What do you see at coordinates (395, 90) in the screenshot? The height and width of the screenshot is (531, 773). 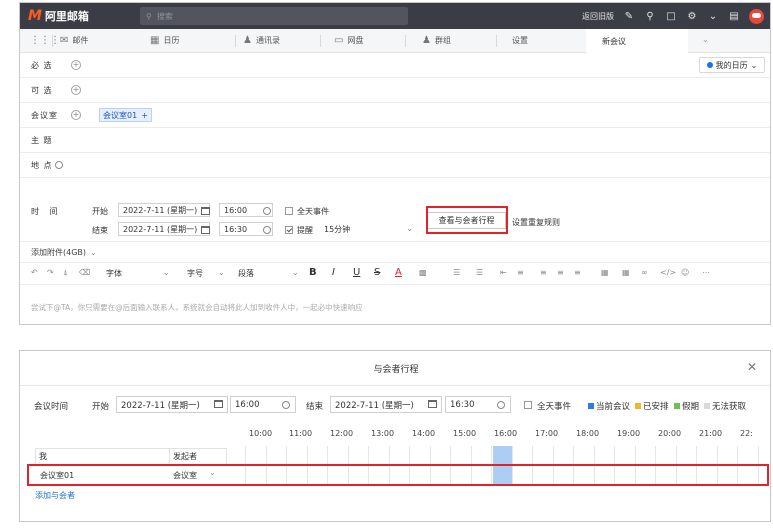 I see `optional-attendees-row: 可 选 +` at bounding box center [395, 90].